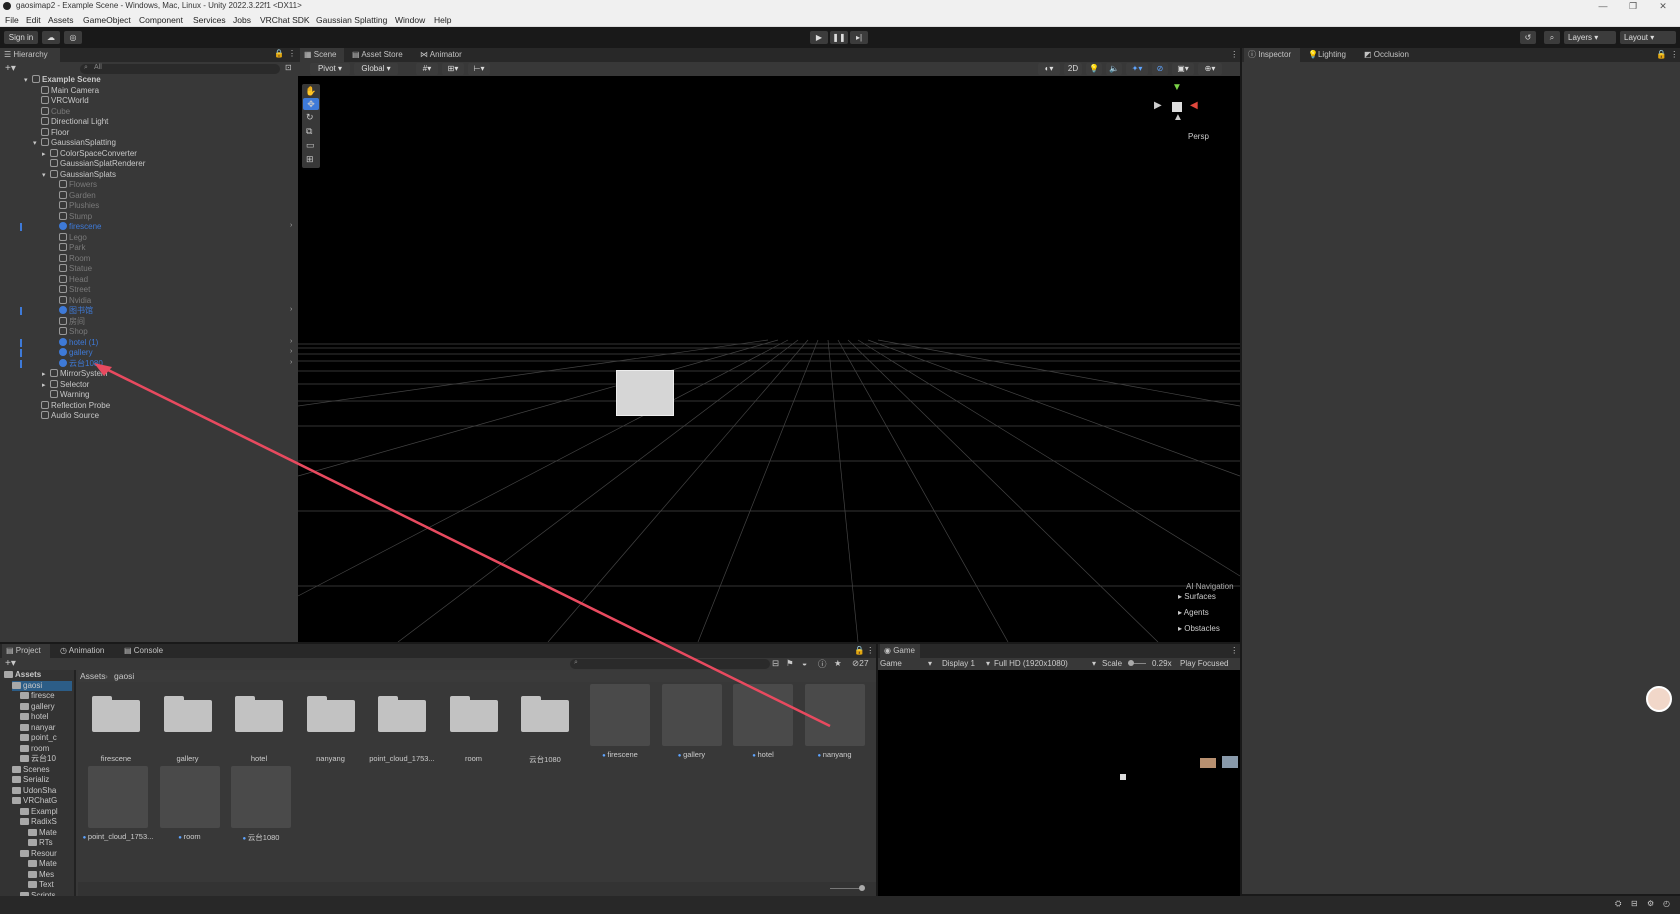  Describe the element at coordinates (72, 353) in the screenshot. I see `hierarchy-item: gallery` at that location.